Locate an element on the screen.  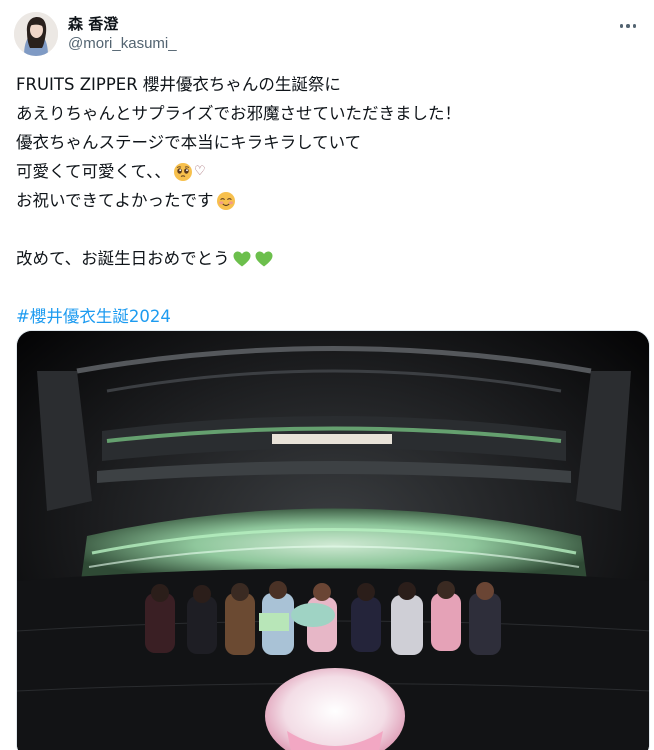
small-heart-icon: ♡ is located at coordinates (199, 171).